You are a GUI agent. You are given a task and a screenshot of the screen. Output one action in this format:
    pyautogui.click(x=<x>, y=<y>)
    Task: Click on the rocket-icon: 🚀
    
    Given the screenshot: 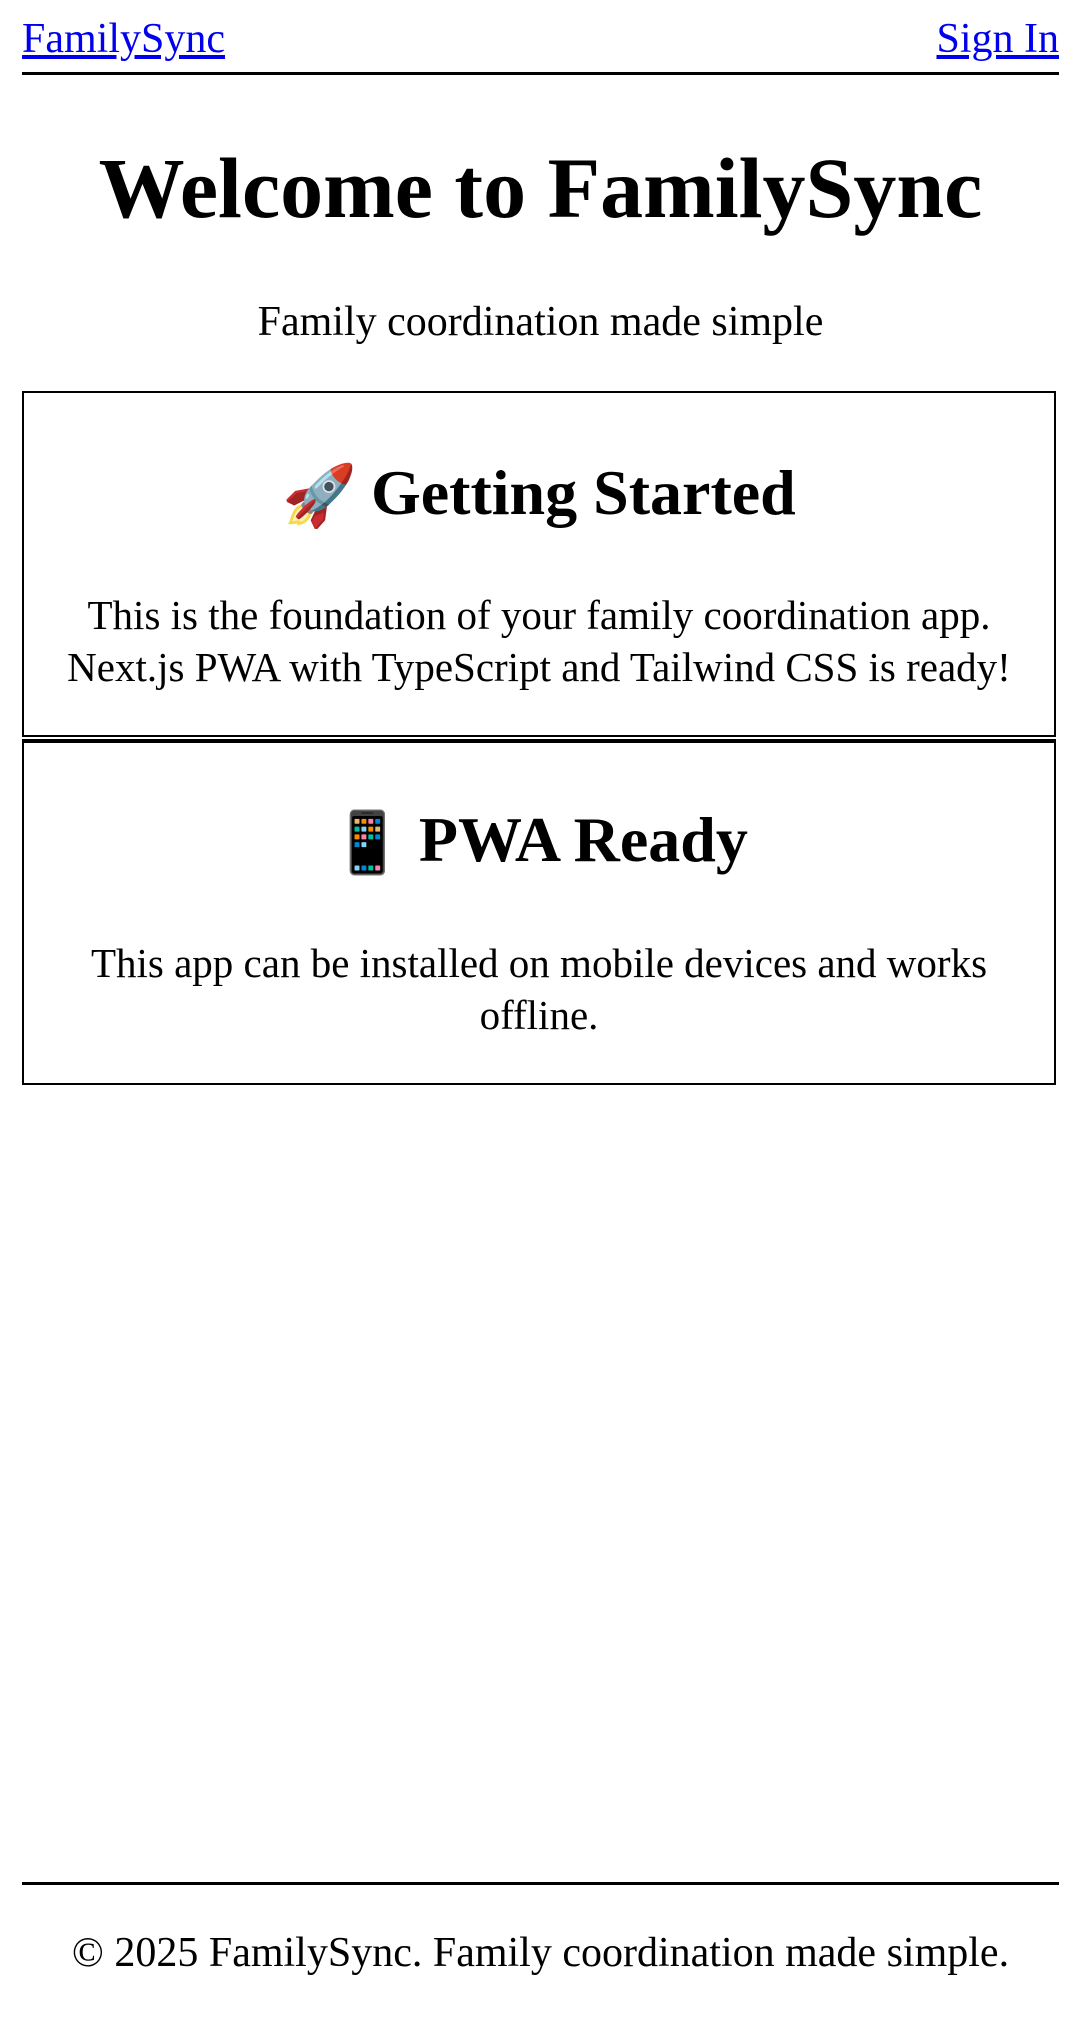 What is the action you would take?
    pyautogui.click(x=319, y=496)
    